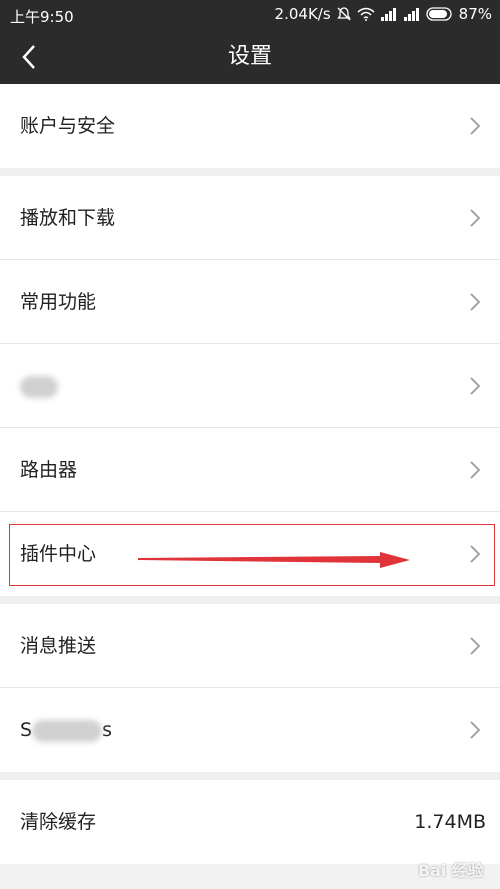  Describe the element at coordinates (366, 14) in the screenshot. I see `wifi-icon` at that location.